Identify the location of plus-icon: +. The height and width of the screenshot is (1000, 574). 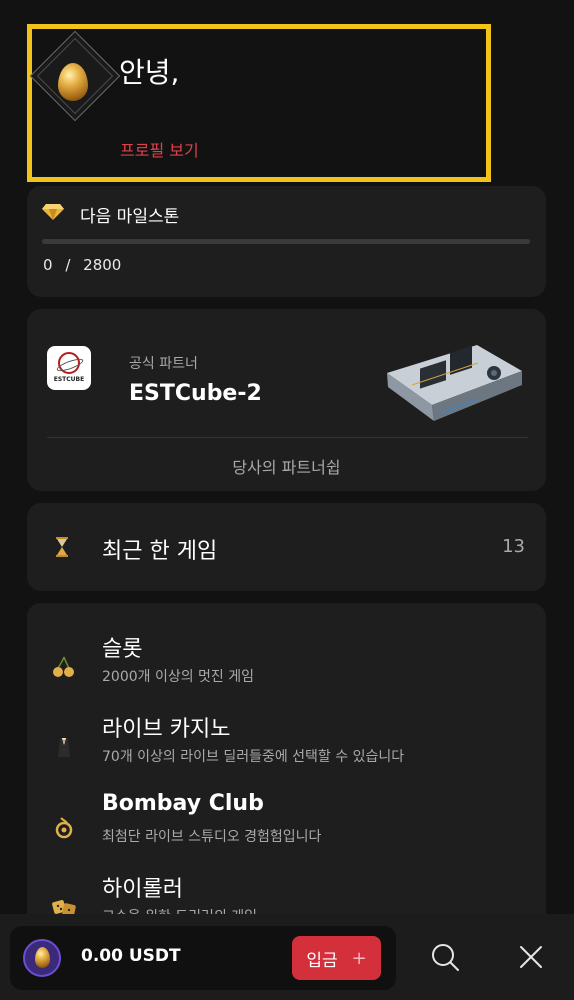
(359, 958).